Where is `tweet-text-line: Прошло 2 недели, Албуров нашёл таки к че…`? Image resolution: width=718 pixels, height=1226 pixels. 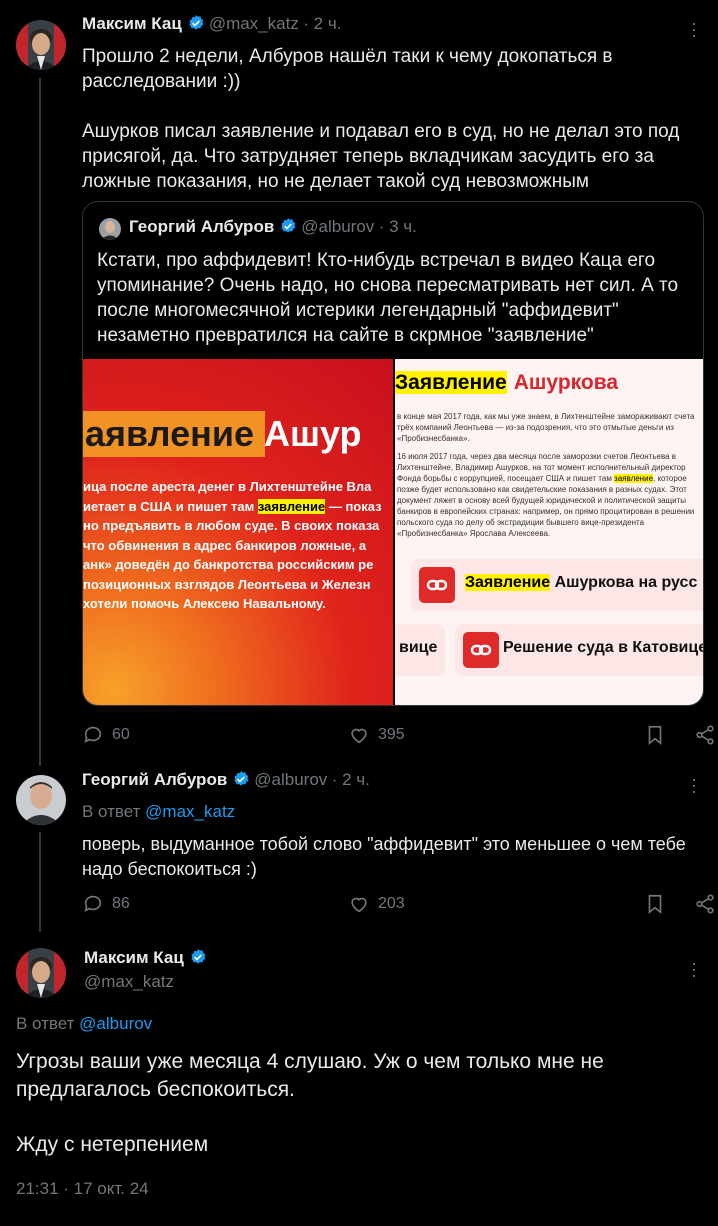 tweet-text-line: Прошло 2 недели, Албуров нашёл таки к че… is located at coordinates (347, 56).